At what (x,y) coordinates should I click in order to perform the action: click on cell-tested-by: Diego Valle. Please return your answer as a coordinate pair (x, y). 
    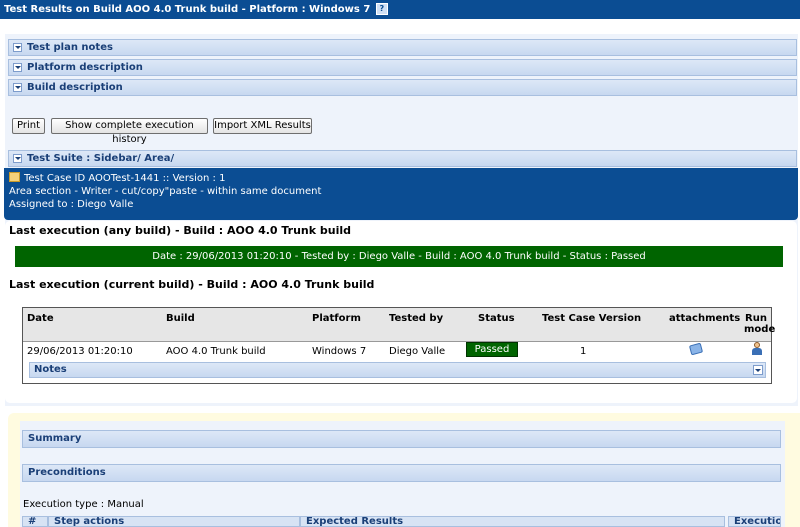
    Looking at the image, I should click on (417, 351).